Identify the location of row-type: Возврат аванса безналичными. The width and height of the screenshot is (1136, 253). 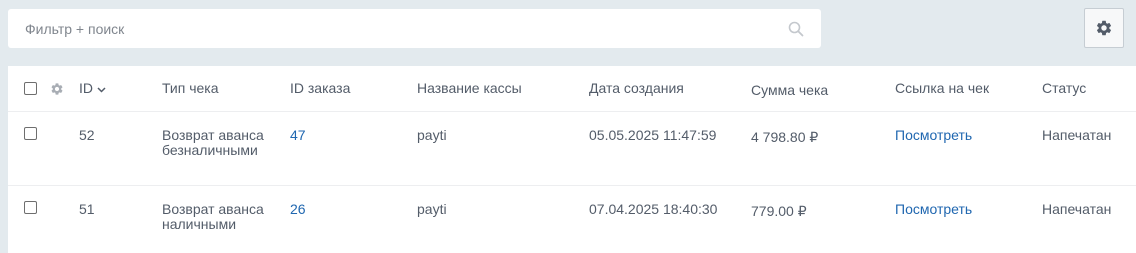
(213, 142).